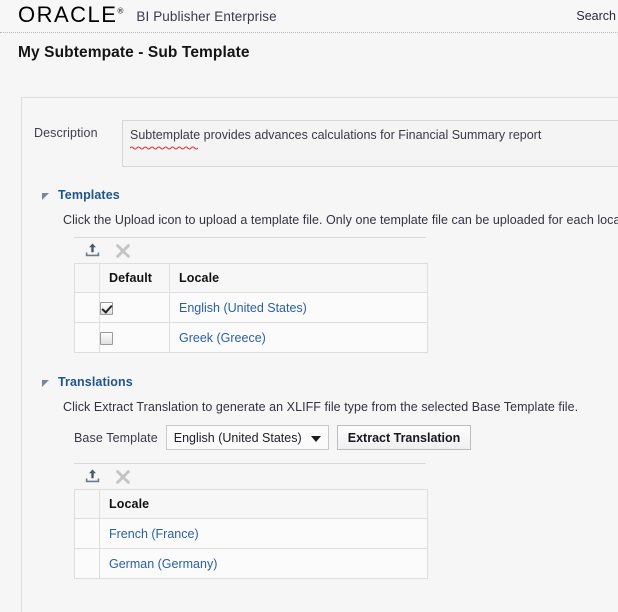  What do you see at coordinates (206, 16) in the screenshot?
I see `application-name: BI Publisher Enterprise` at bounding box center [206, 16].